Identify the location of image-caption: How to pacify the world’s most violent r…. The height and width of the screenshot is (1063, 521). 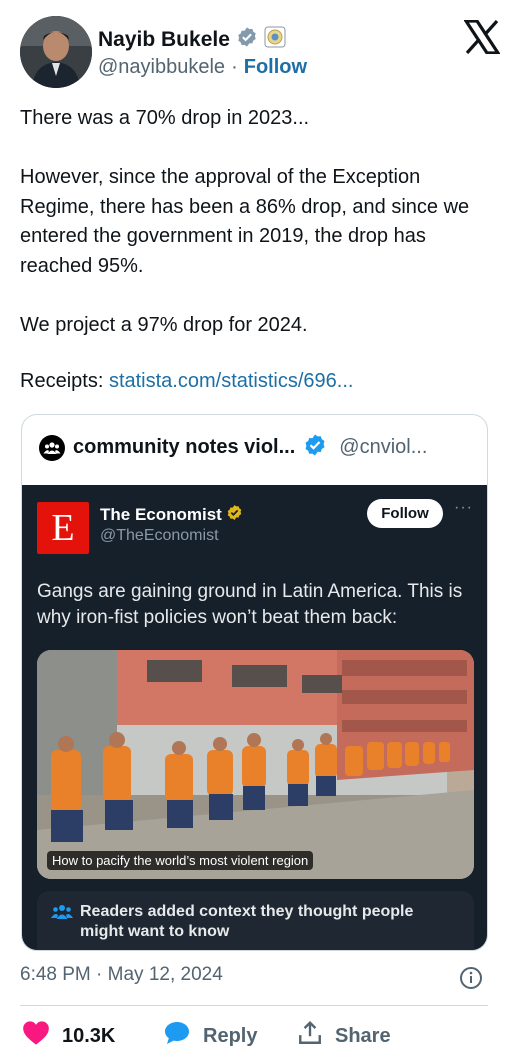
(180, 860).